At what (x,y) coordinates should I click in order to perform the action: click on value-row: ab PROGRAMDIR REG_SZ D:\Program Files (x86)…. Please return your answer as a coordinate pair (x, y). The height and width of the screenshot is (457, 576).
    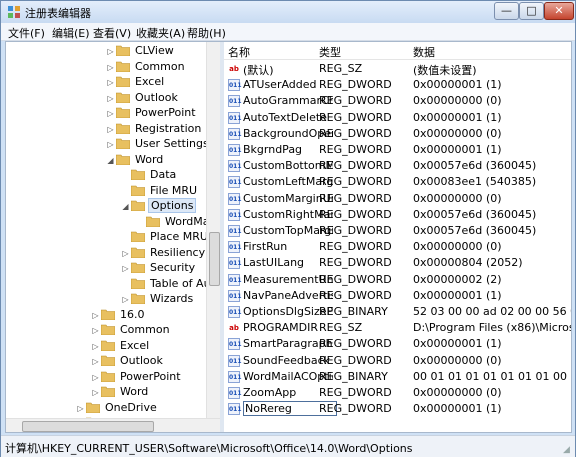
    Looking at the image, I should click on (397, 328).